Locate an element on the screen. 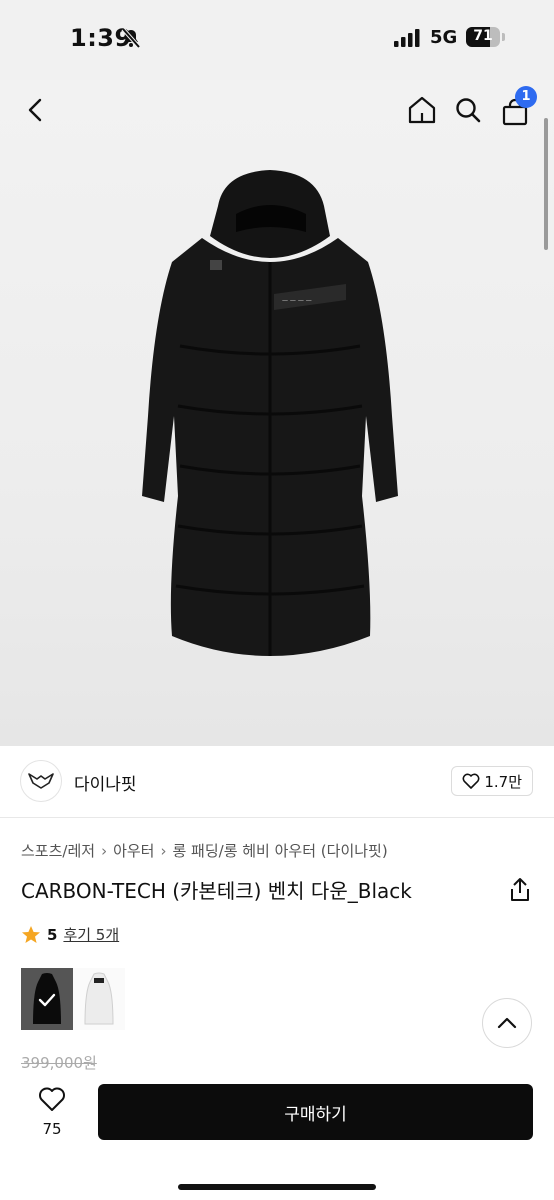  seller-like-count: 1.7만 is located at coordinates (503, 781).